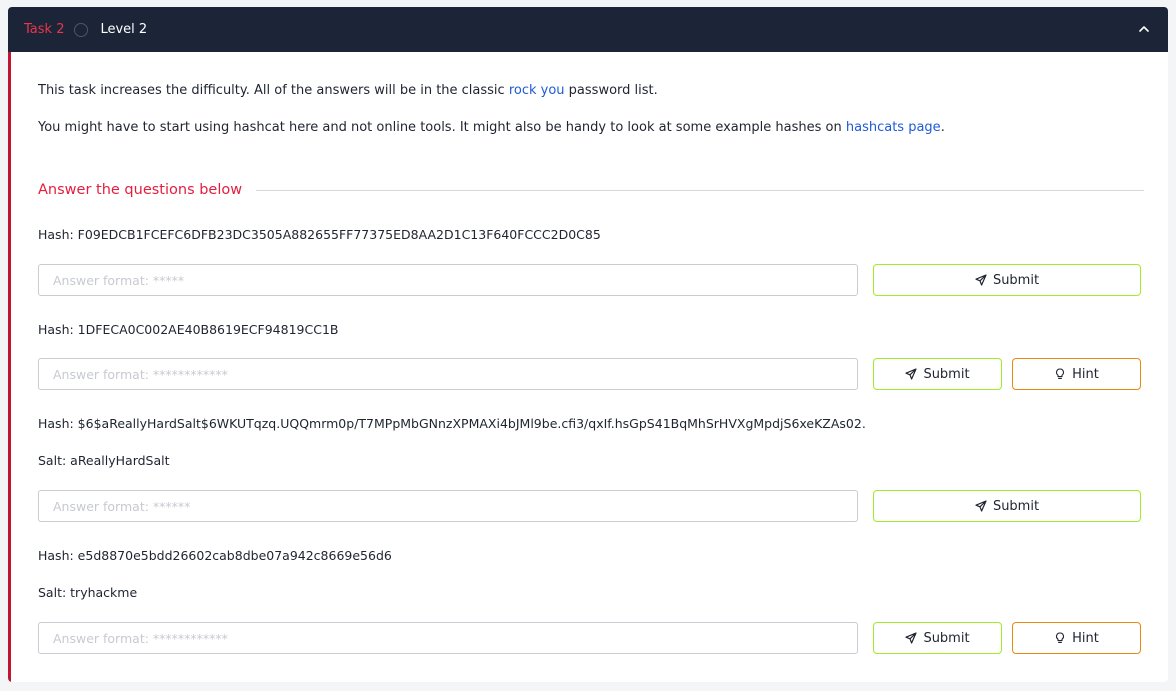 Image resolution: width=1176 pixels, height=691 pixels. I want to click on hashcats-page-link: hashcats page, so click(893, 127).